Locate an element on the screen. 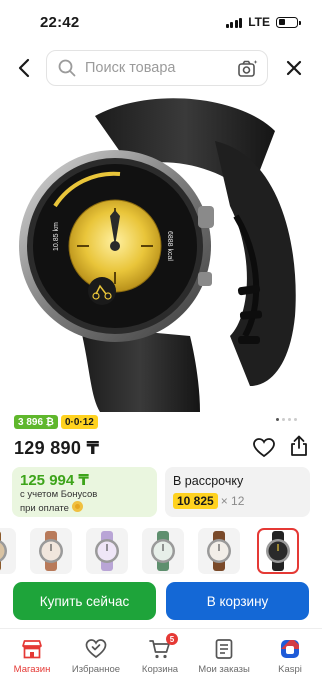 This screenshot has width=322, height=698. installment-card: В рассрочку 10 825 × 12 is located at coordinates (237, 492).